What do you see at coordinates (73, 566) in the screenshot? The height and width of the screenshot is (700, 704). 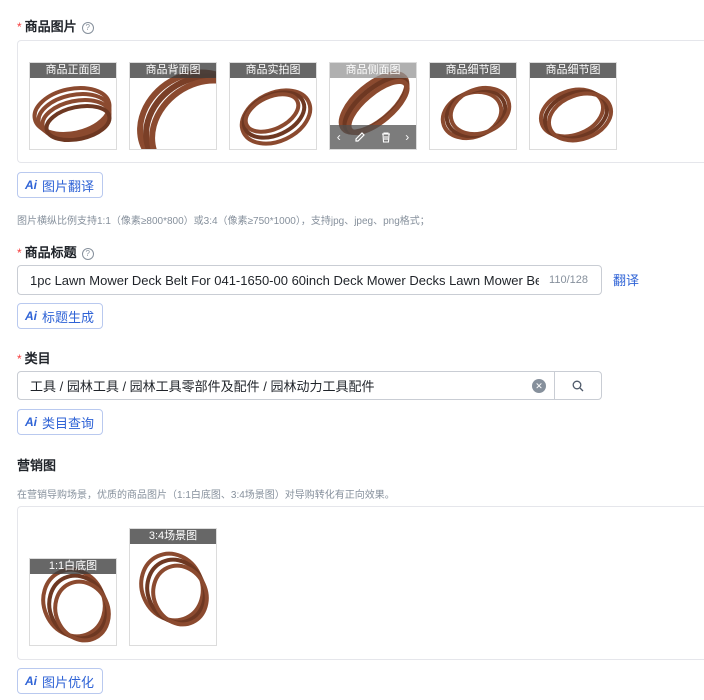 I see `image-tag: 1:1白底图` at bounding box center [73, 566].